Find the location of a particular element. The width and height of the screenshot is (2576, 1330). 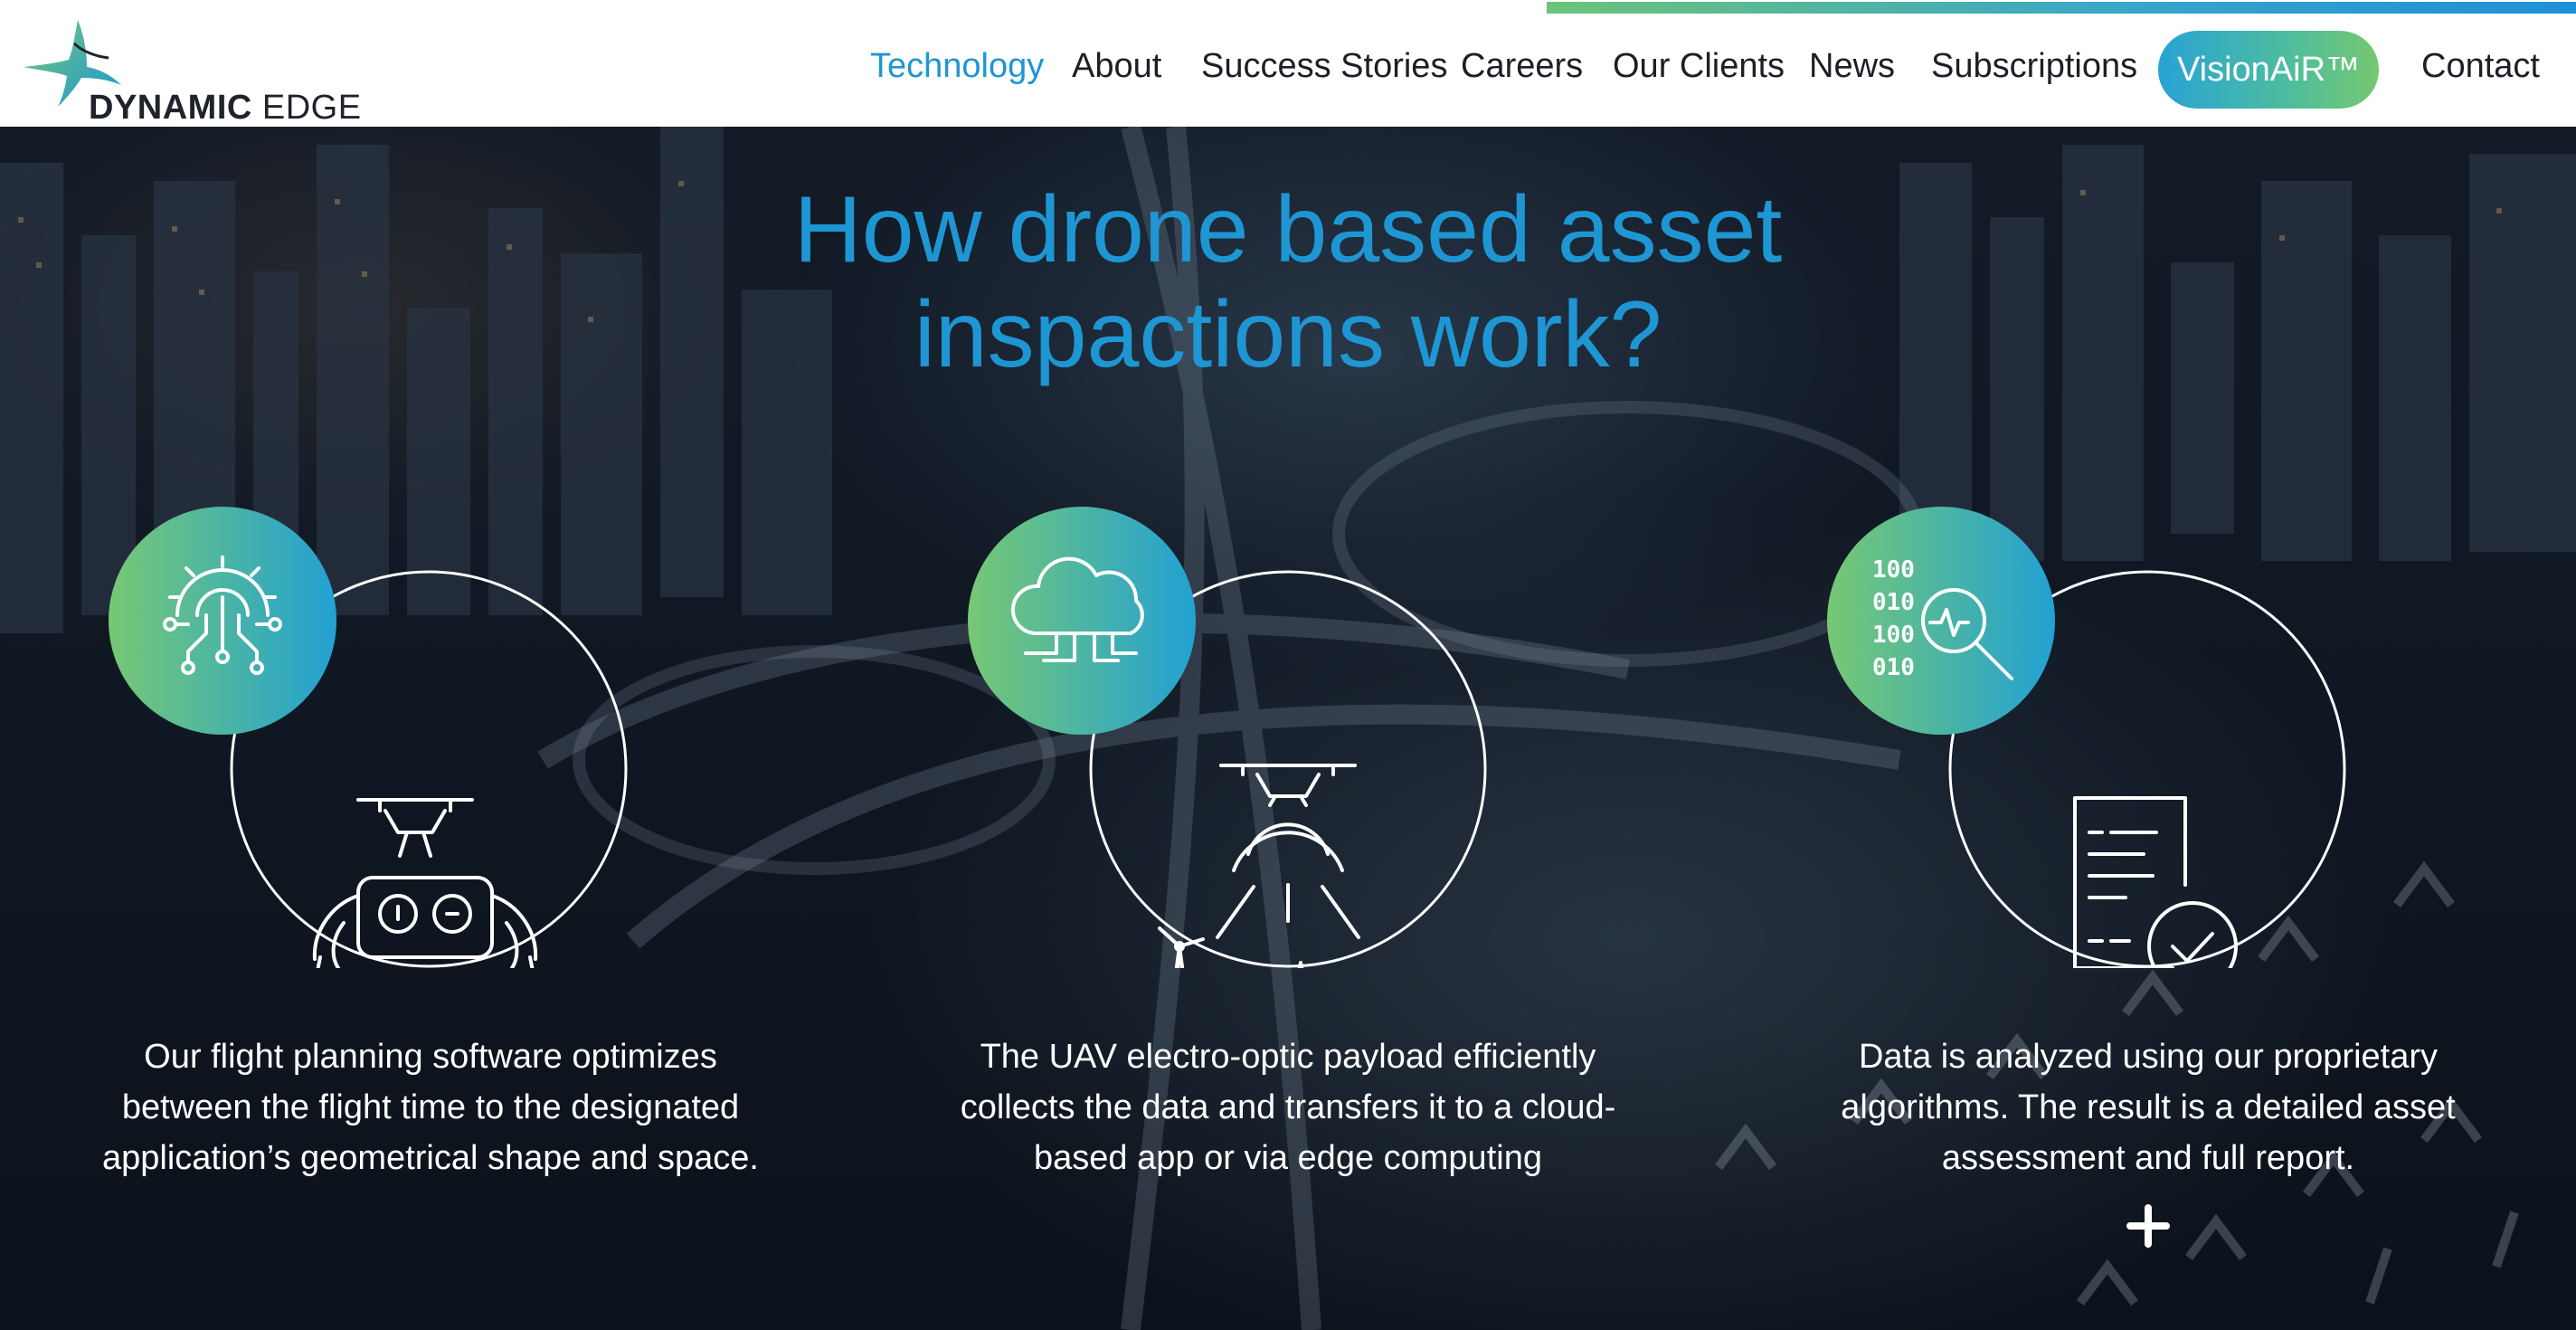

step-1-illustration is located at coordinates (368, 738).